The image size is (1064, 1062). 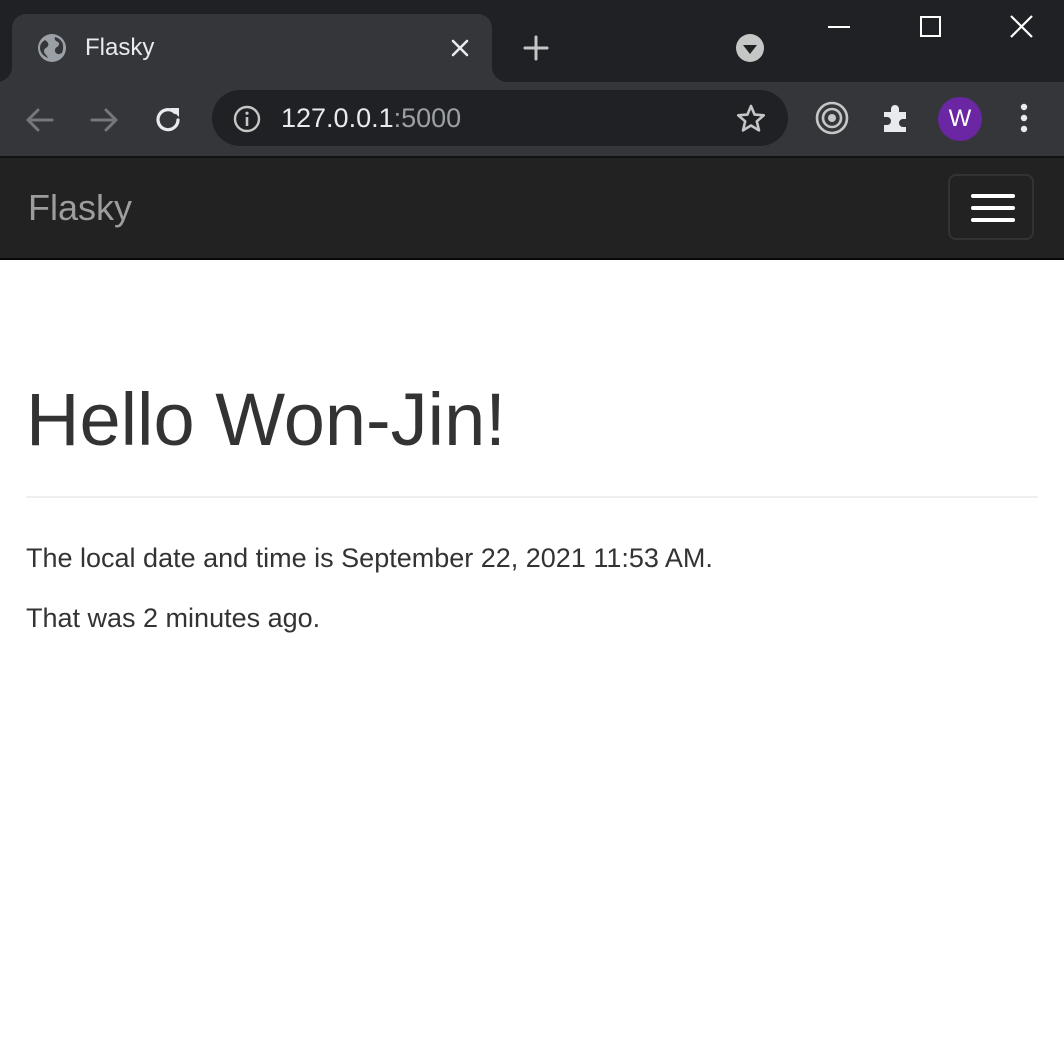 I want to click on url-port: :5000, so click(x=427, y=118).